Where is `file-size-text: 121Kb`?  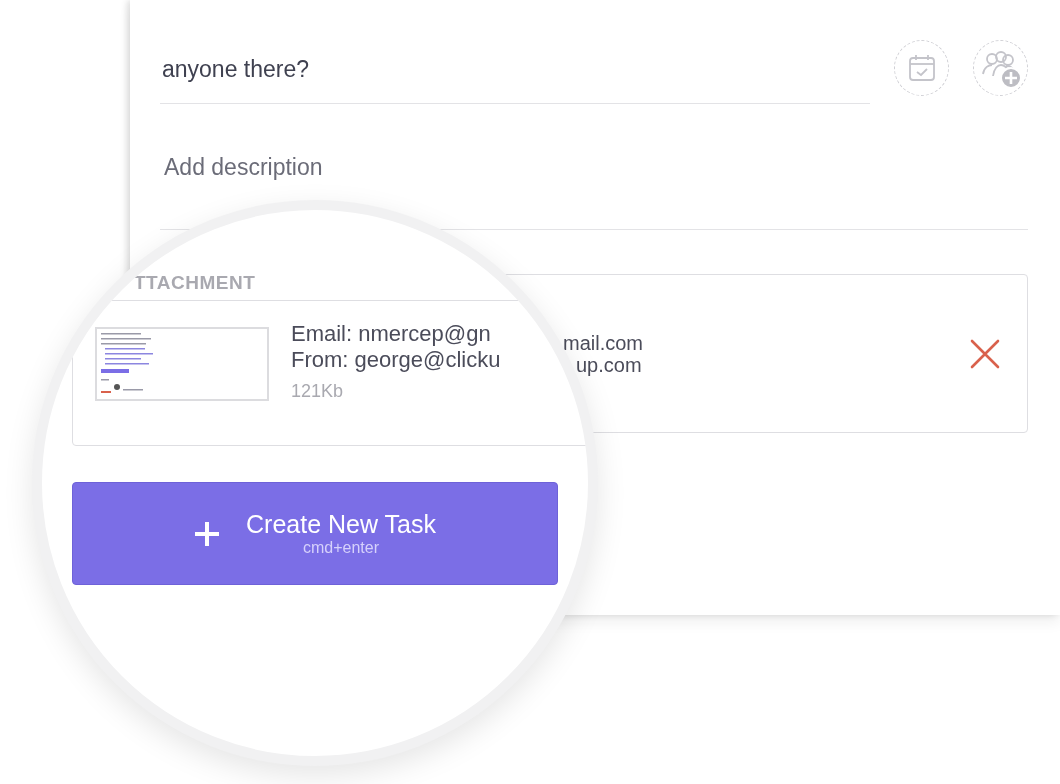 file-size-text: 121Kb is located at coordinates (318, 391).